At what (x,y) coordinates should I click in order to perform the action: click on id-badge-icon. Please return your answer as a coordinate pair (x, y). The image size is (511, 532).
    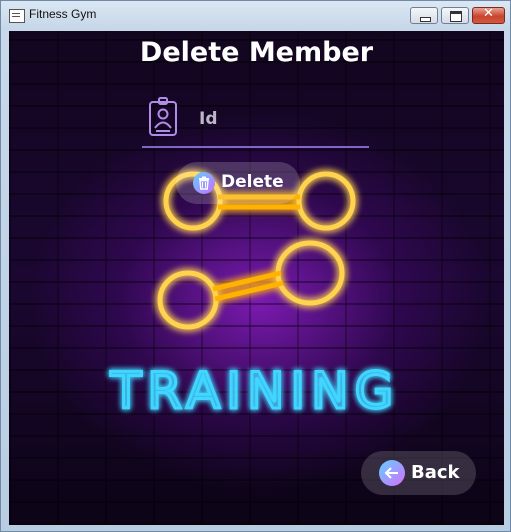
    Looking at the image, I should click on (163, 116).